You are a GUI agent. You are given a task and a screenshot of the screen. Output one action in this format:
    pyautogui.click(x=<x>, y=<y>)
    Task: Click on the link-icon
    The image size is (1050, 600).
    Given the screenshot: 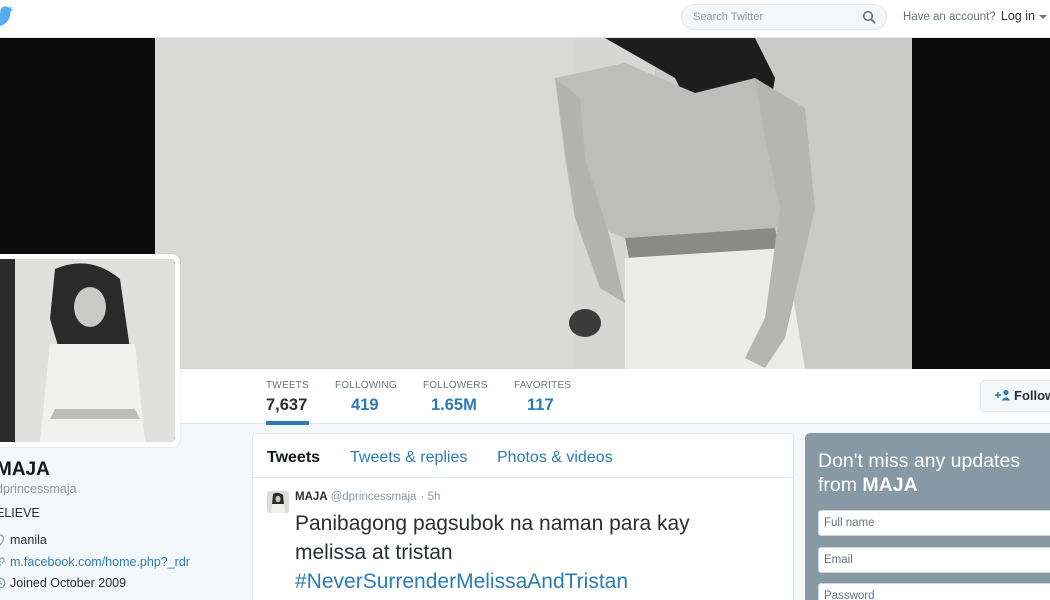 What is the action you would take?
    pyautogui.click(x=2, y=561)
    